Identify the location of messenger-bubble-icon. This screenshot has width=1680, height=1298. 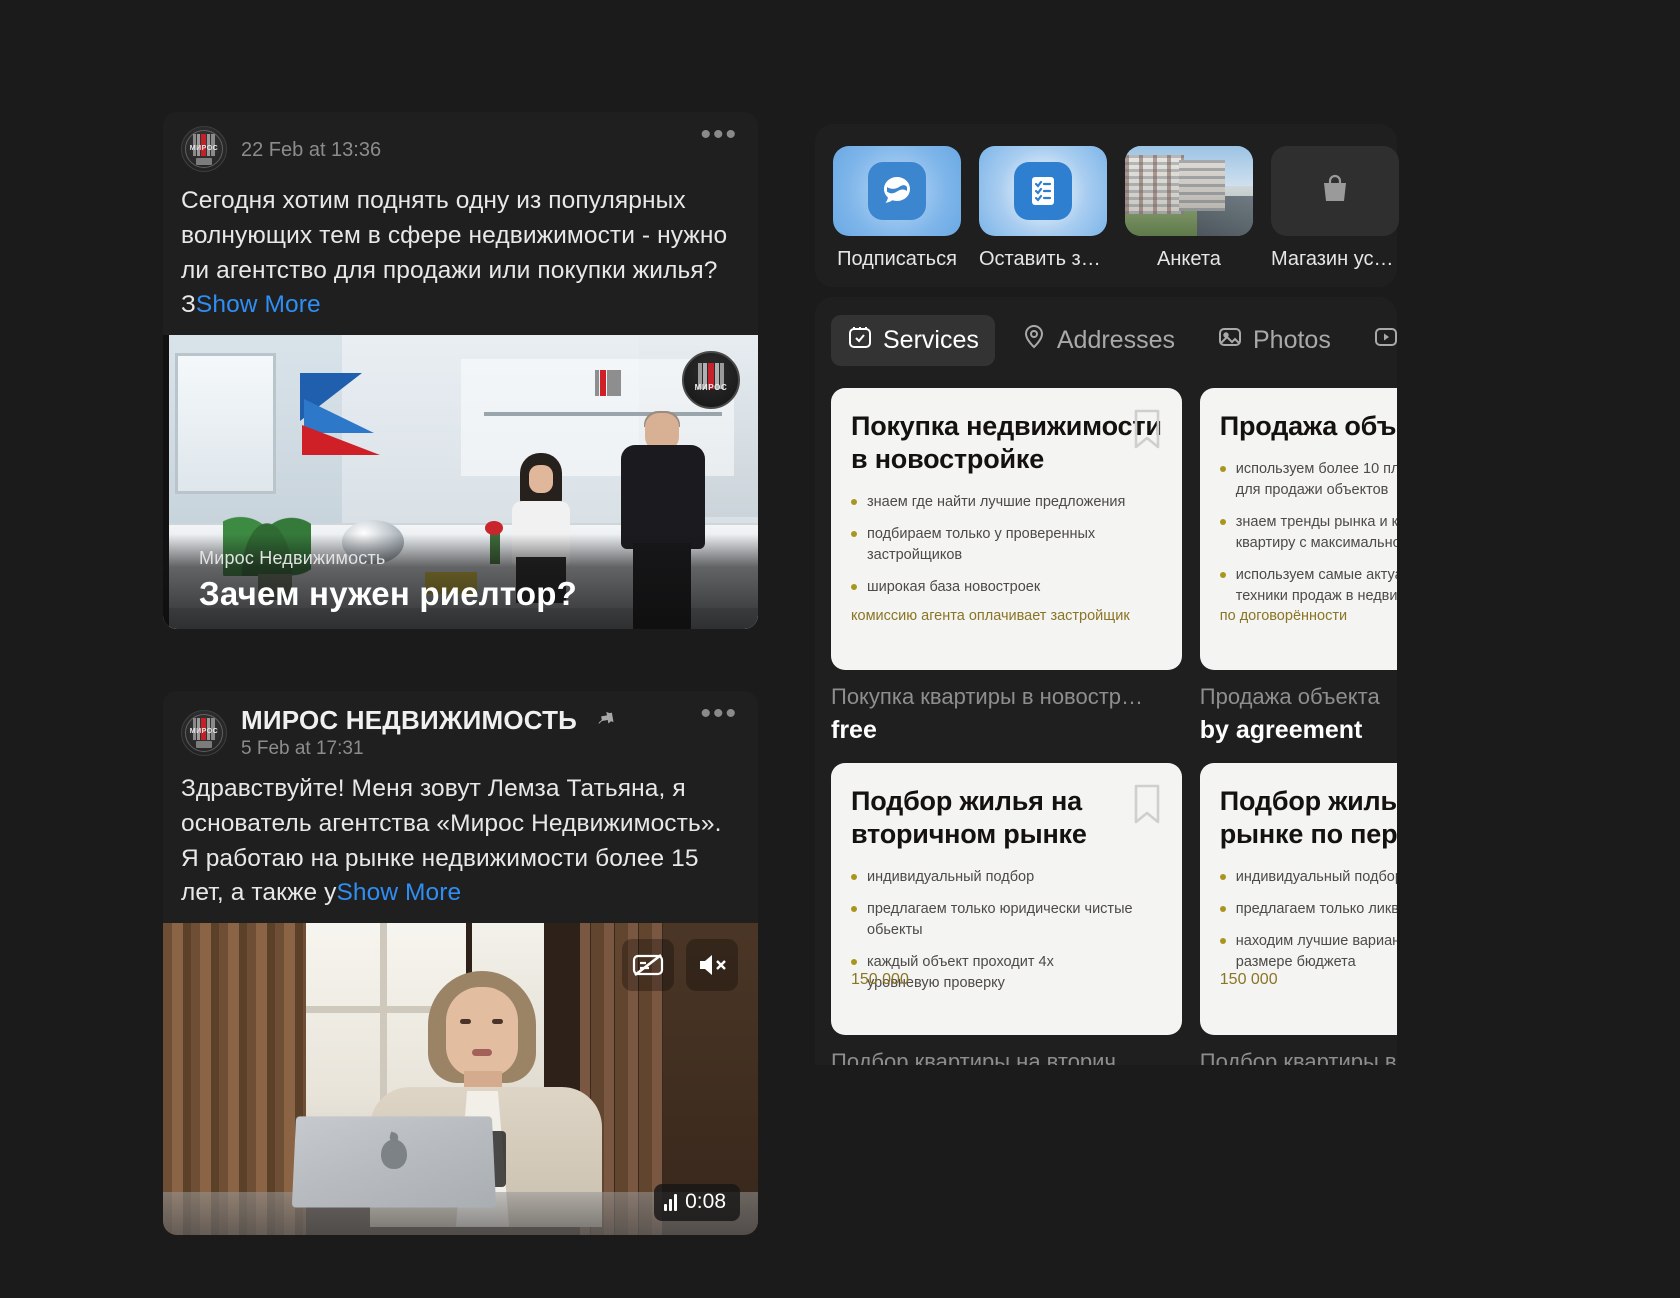
(897, 191).